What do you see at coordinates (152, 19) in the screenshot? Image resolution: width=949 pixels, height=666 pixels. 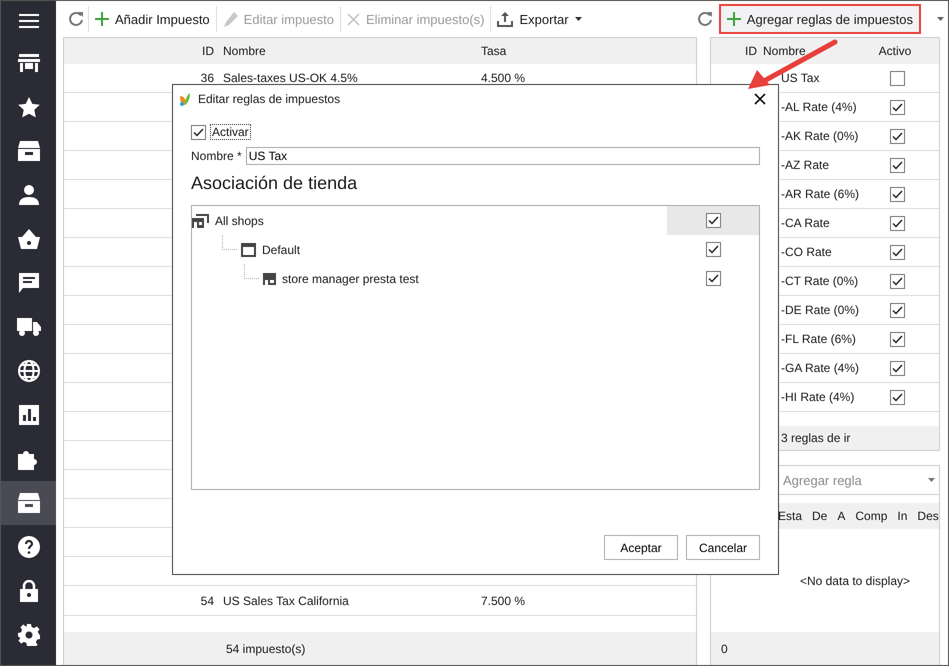 I see `toolbar-button: Añadir Impuesto` at bounding box center [152, 19].